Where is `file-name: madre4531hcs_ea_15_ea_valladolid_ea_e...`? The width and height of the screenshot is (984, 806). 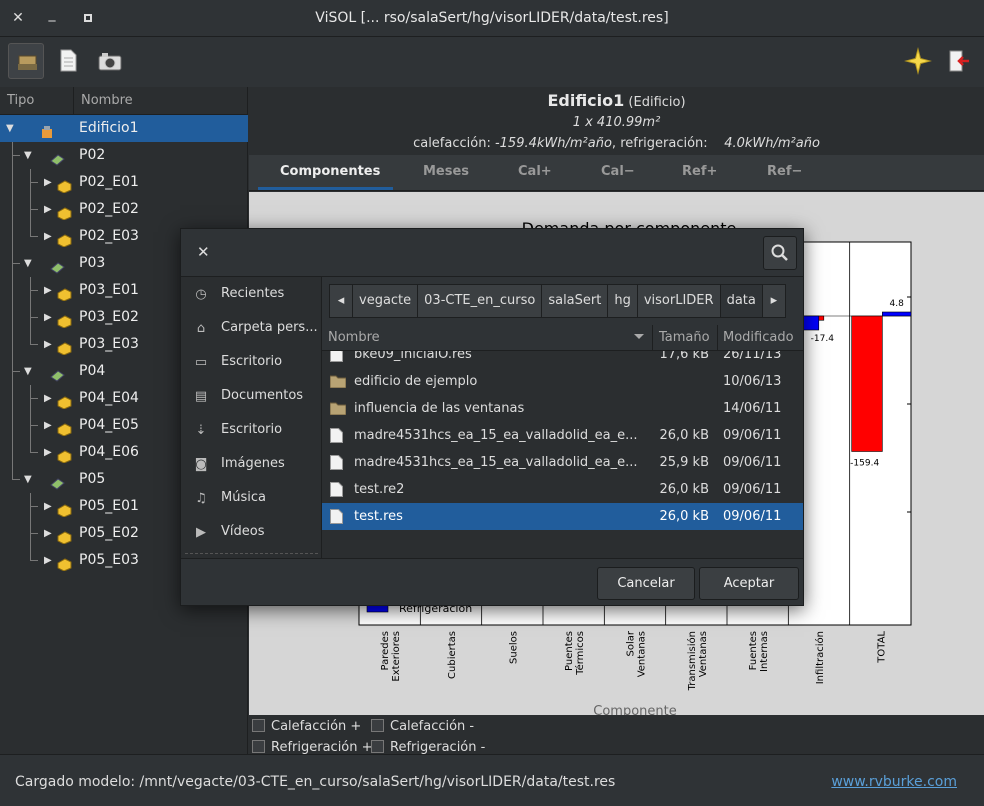 file-name: madre4531hcs_ea_15_ea_valladolid_ea_e... is located at coordinates (496, 435).